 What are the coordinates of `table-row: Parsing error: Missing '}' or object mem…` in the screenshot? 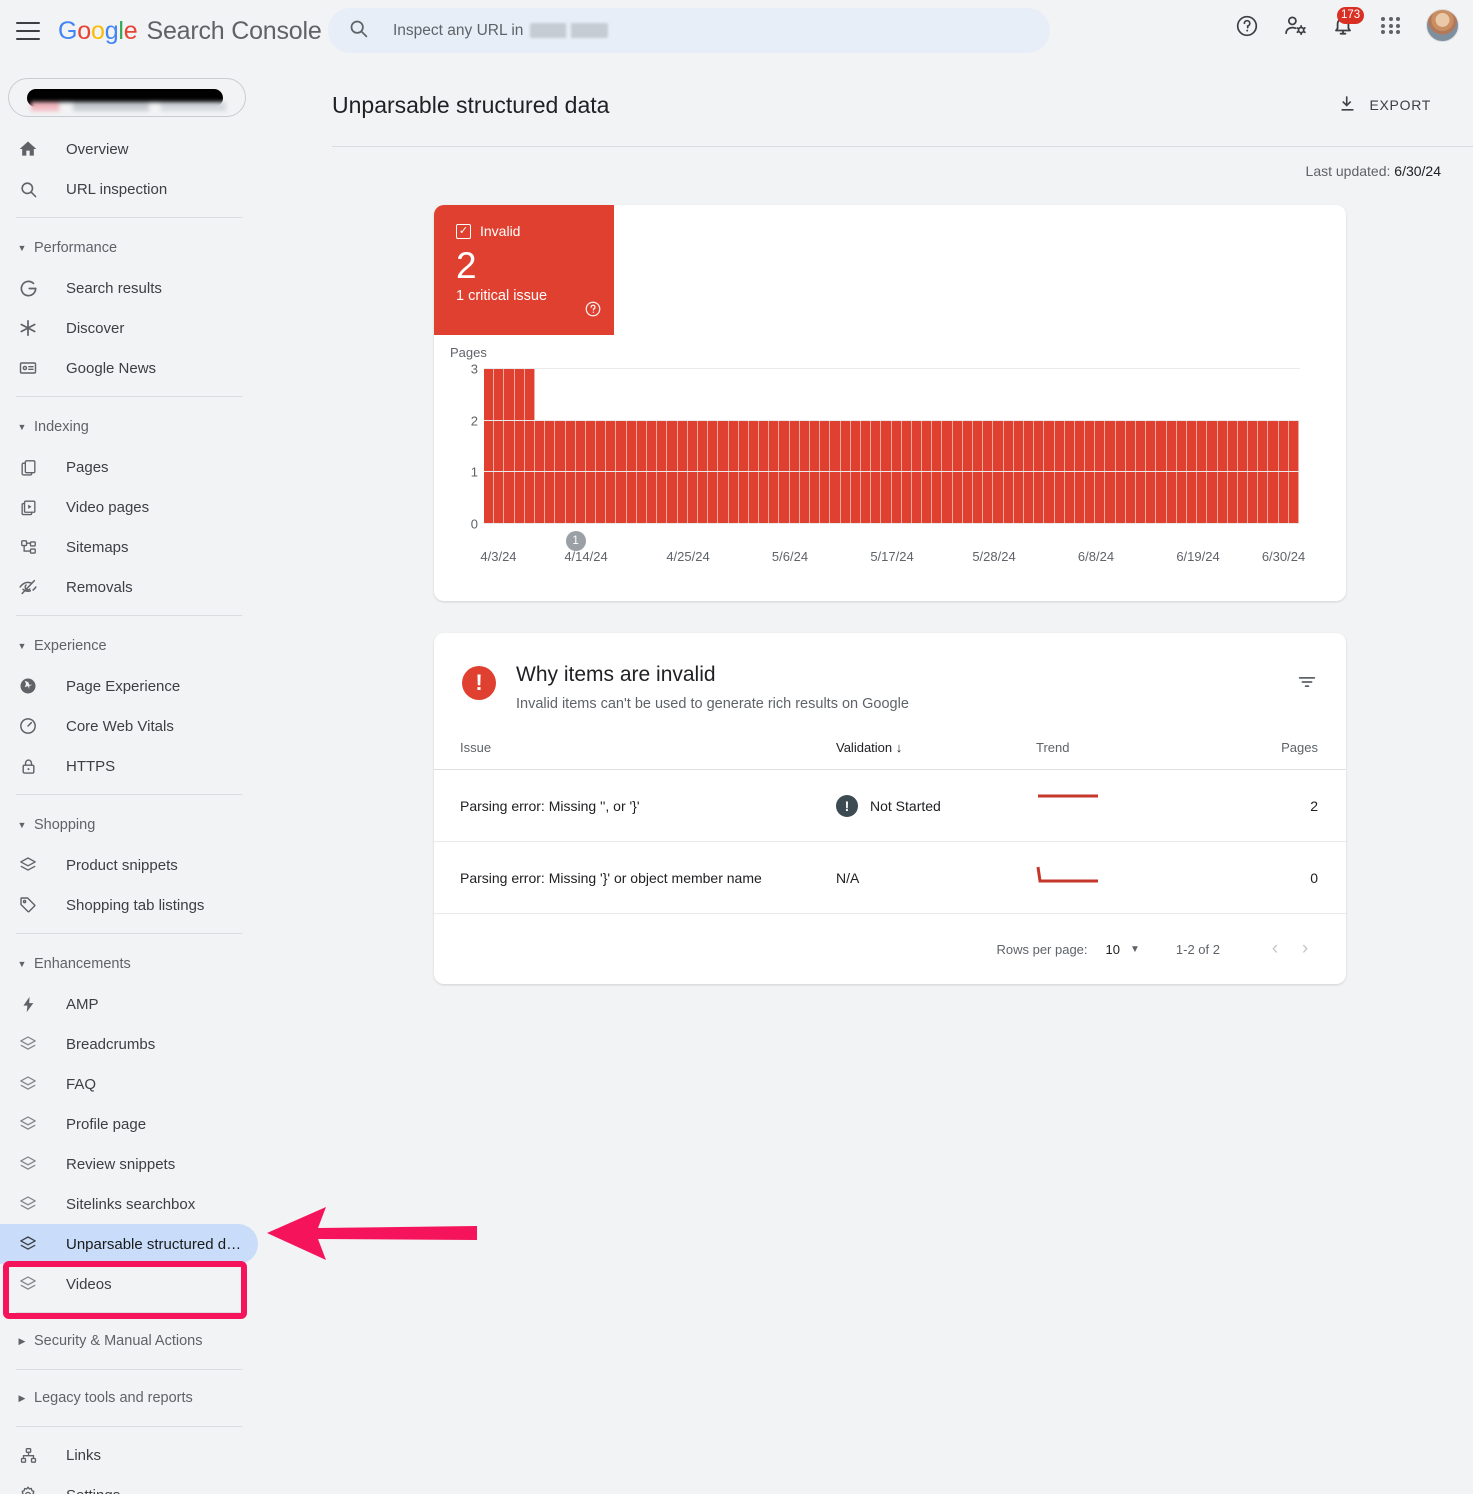 It's located at (890, 877).